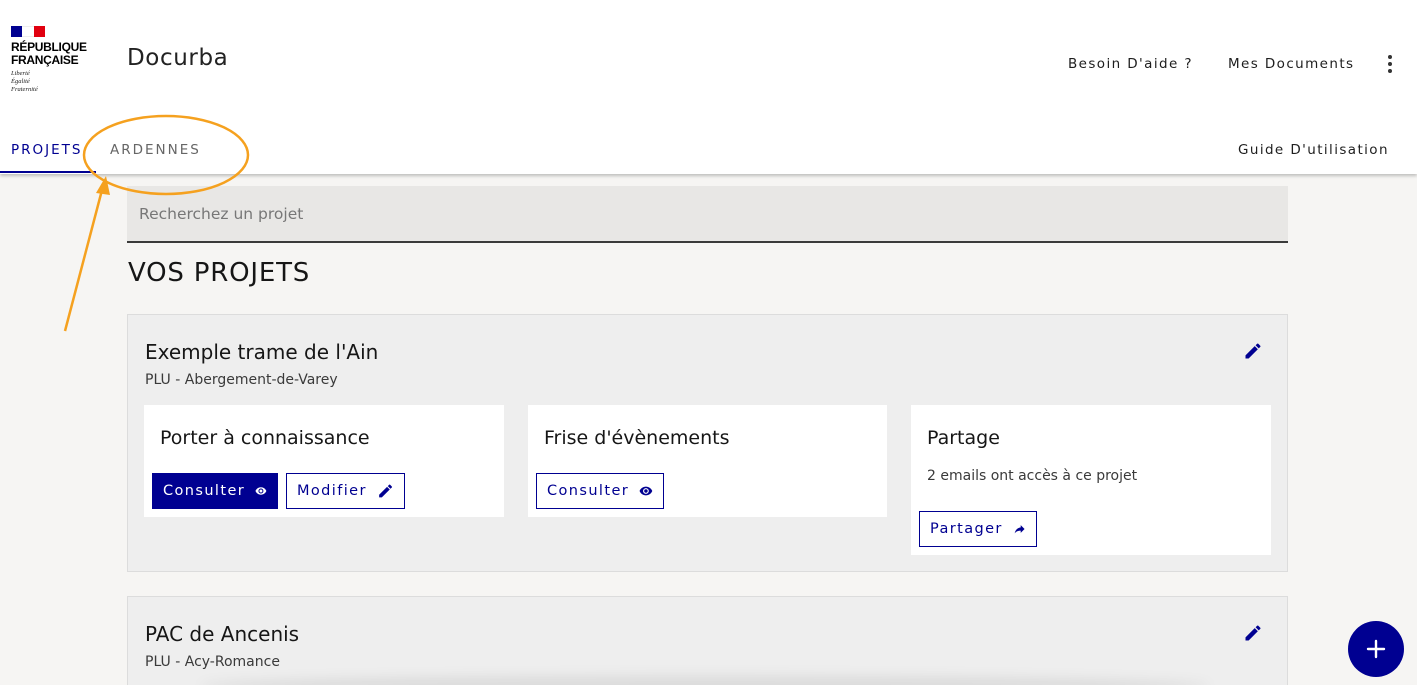 The image size is (1417, 685). What do you see at coordinates (385, 491) in the screenshot?
I see `pencil-icon` at bounding box center [385, 491].